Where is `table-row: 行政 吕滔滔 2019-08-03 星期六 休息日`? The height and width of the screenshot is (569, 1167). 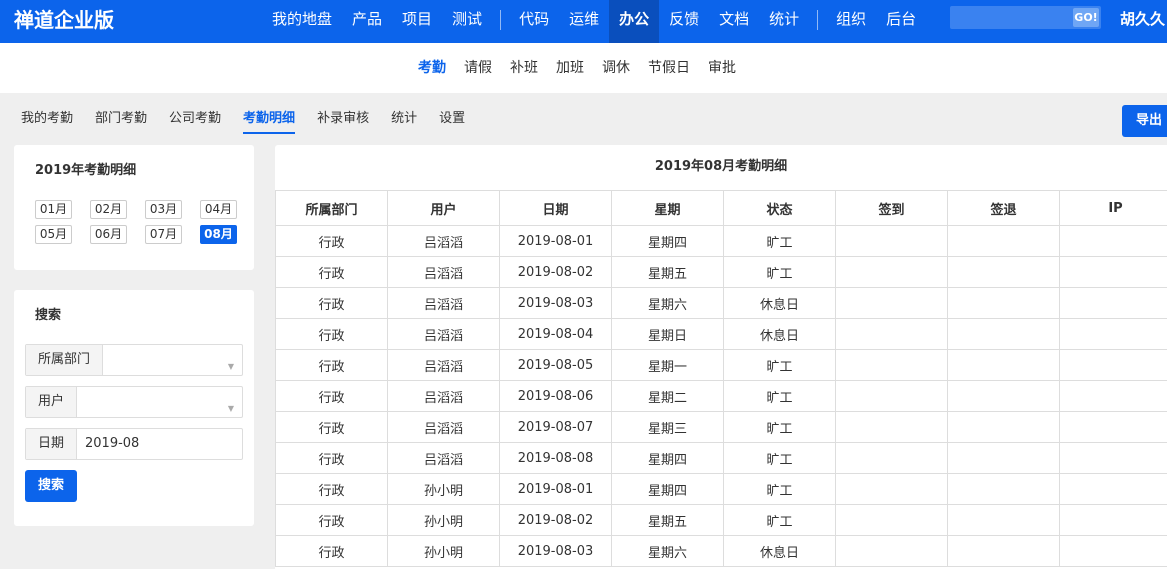 table-row: 行政 吕滔滔 2019-08-03 星期六 休息日 is located at coordinates (721, 303).